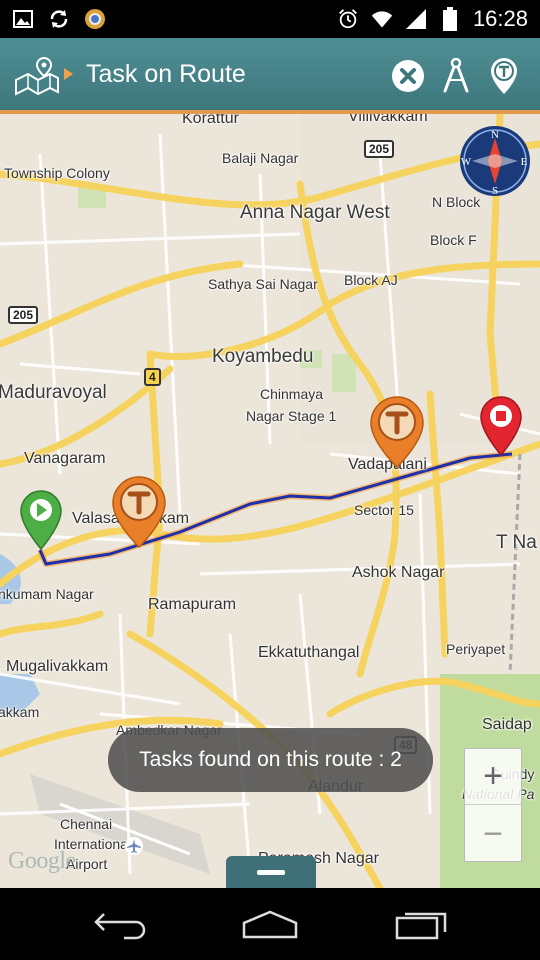 The image size is (540, 960). Describe the element at coordinates (47, 594) in the screenshot. I see `map-label: nkumam Nagar` at that location.